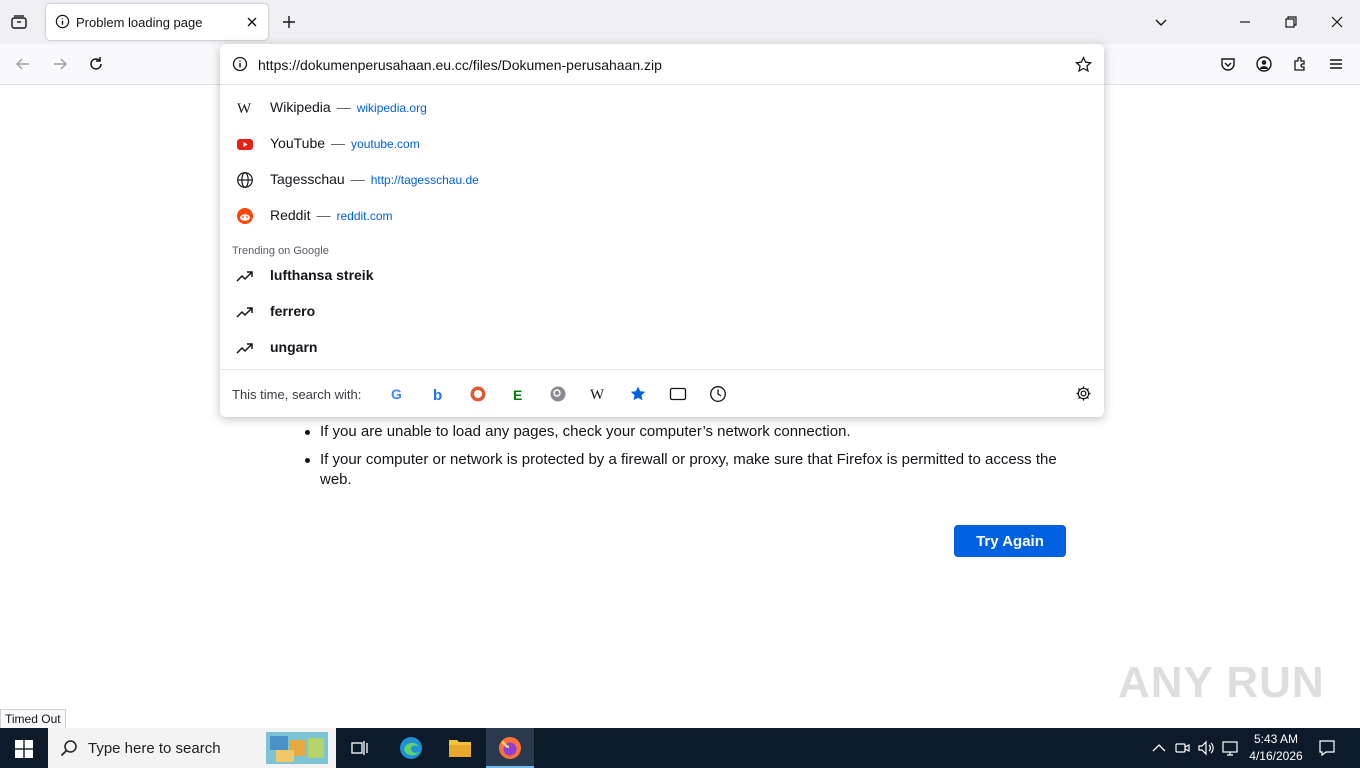  I want to click on search-with-label: This time, search with:, so click(297, 394).